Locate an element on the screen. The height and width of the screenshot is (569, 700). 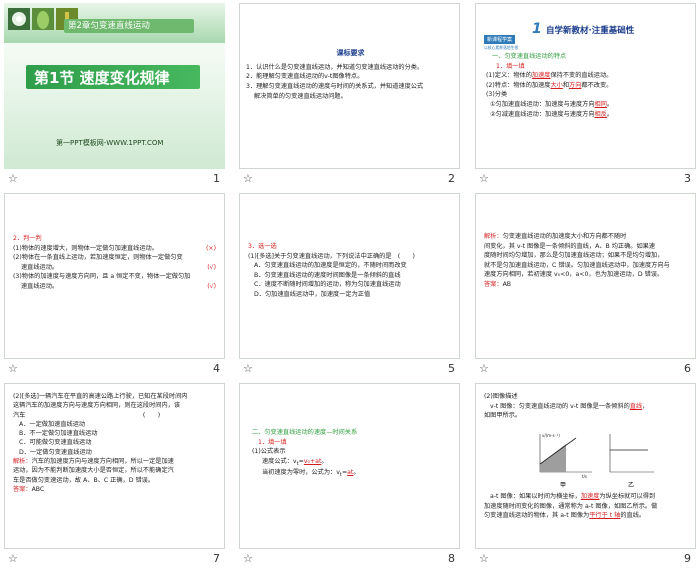
text-line: ①匀加速直线运动：加速度与速度方向相同。 is located at coordinates (552, 105).